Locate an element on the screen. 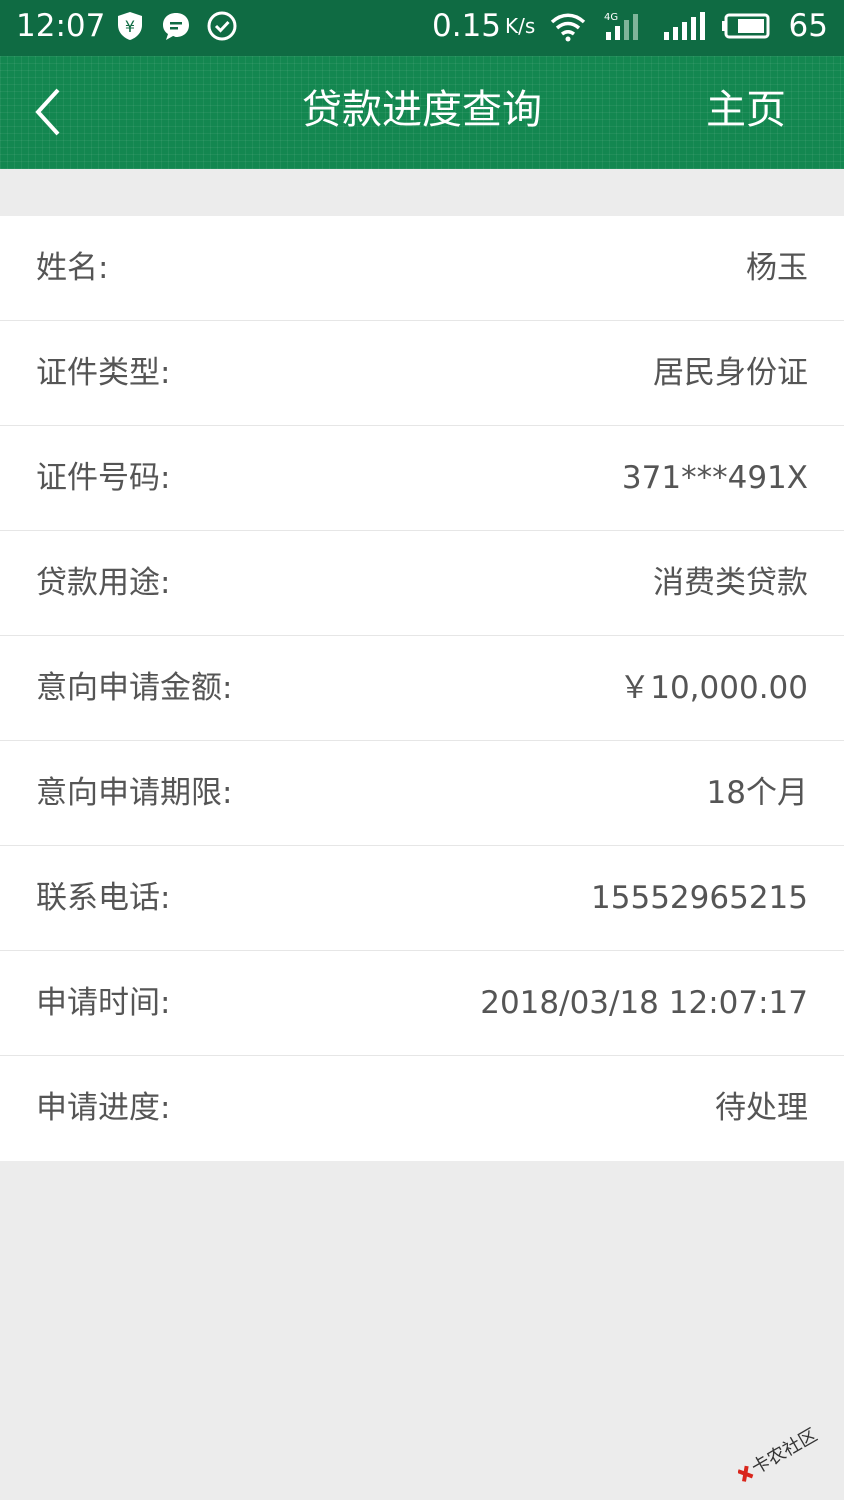  detail-label: 申请进度: is located at coordinates (103, 1108).